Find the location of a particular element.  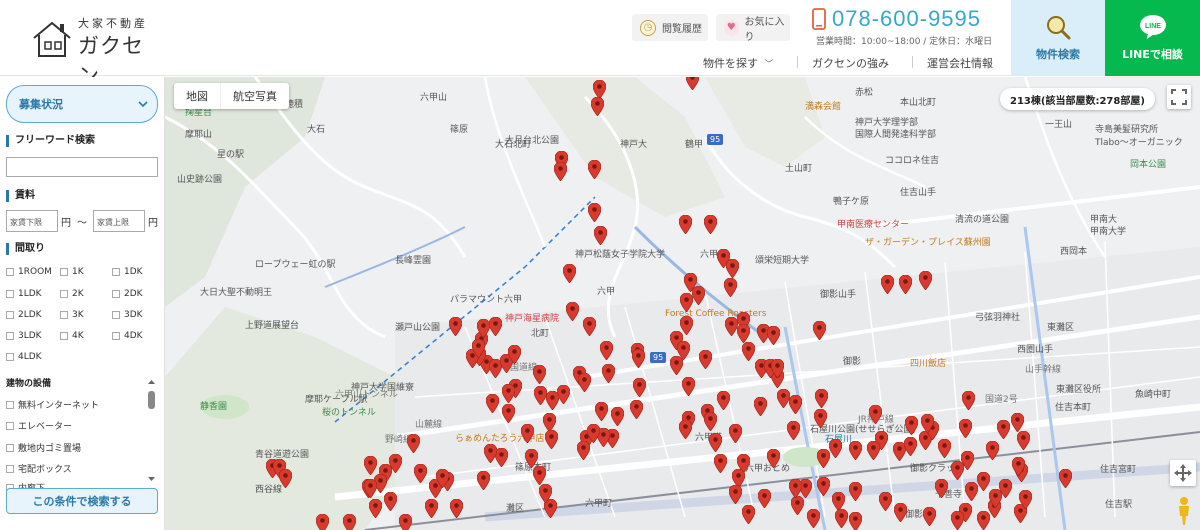

rent-min-input: 家賃下限 is located at coordinates (32, 221).